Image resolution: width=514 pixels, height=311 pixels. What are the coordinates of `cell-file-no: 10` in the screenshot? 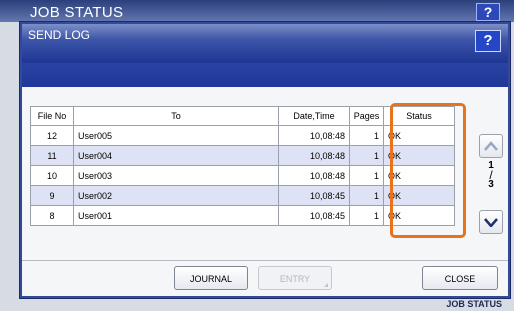 It's located at (52, 175).